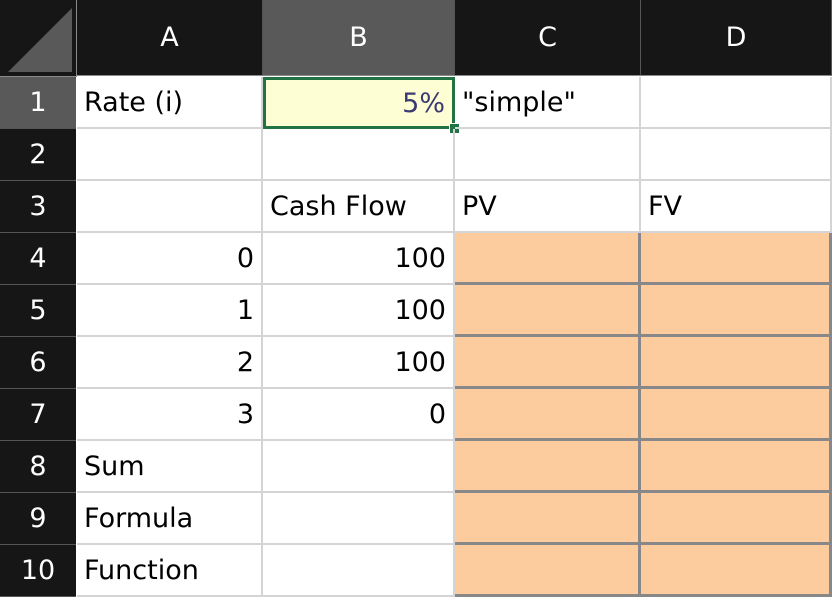 Image resolution: width=832 pixels, height=600 pixels. What do you see at coordinates (548, 467) in the screenshot?
I see `cell-c8` at bounding box center [548, 467].